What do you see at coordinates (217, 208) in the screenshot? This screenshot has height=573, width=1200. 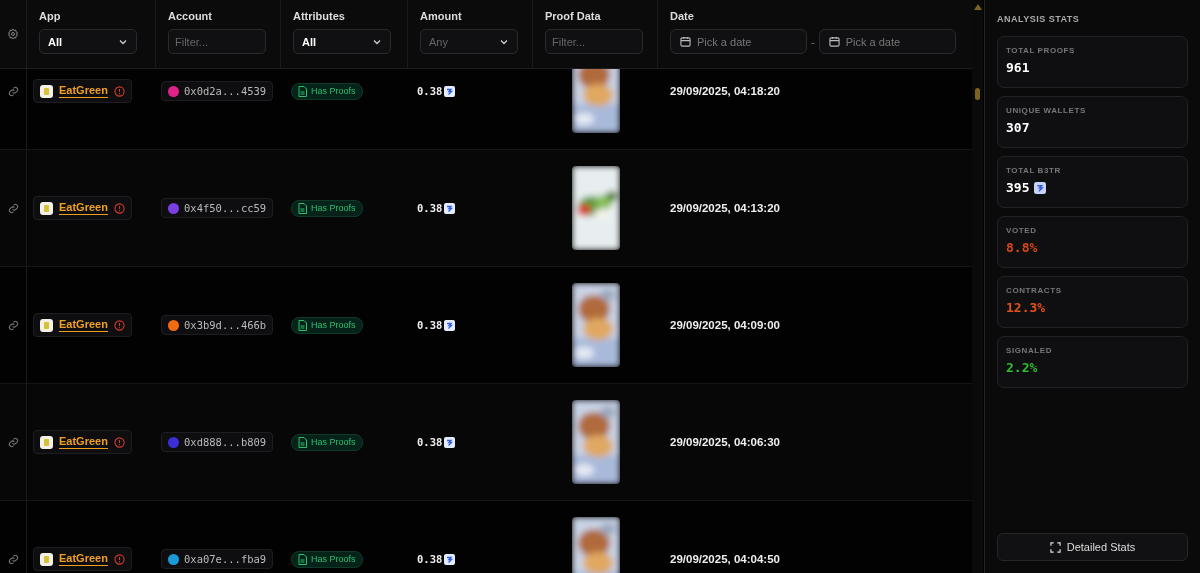 I see `account-chip: 0x4f50...cc59` at bounding box center [217, 208].